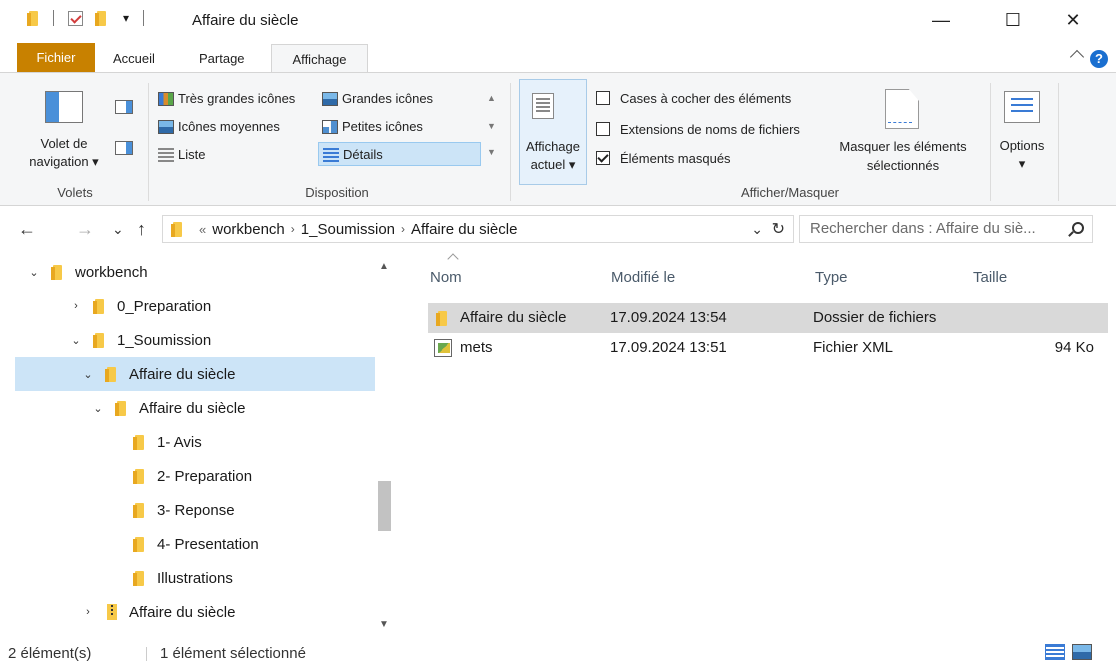 The height and width of the screenshot is (665, 1116). Describe the element at coordinates (56, 57) in the screenshot. I see `tab-file: Fichier` at that location.